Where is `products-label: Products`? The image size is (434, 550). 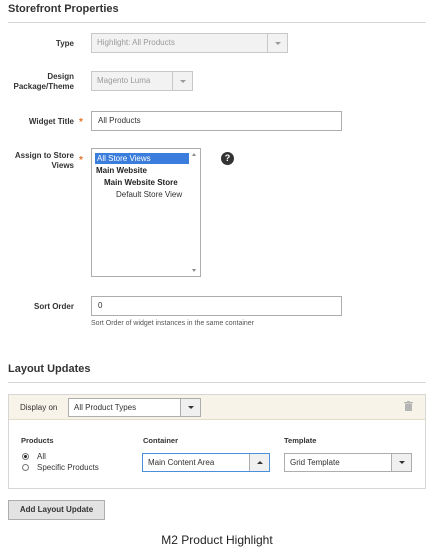
products-label: Products is located at coordinates (37, 440).